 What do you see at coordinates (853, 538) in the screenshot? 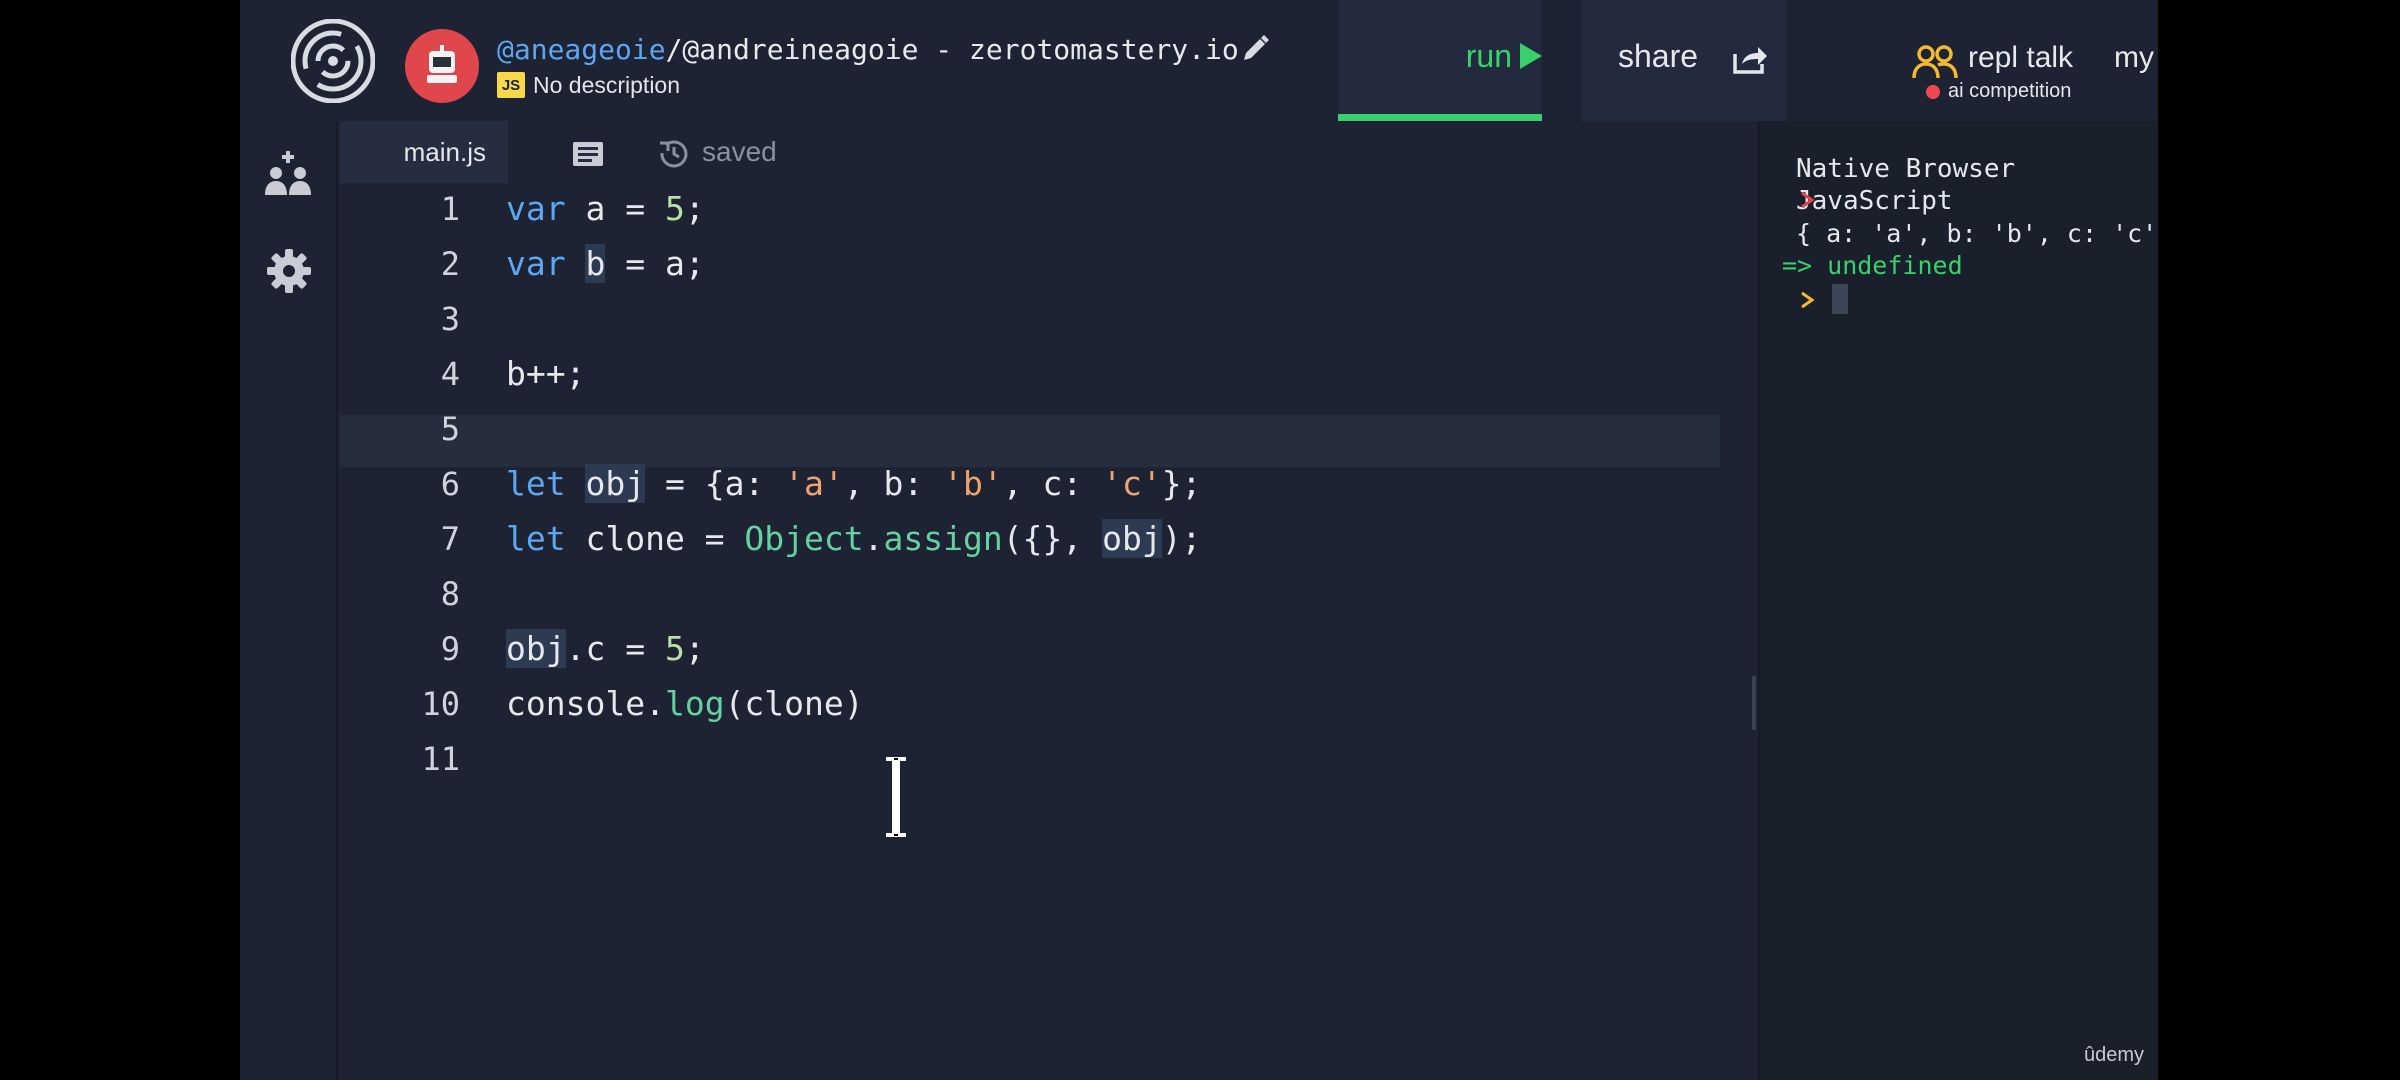
I see `code-line: let clone = Object.assign({}, obj);` at bounding box center [853, 538].